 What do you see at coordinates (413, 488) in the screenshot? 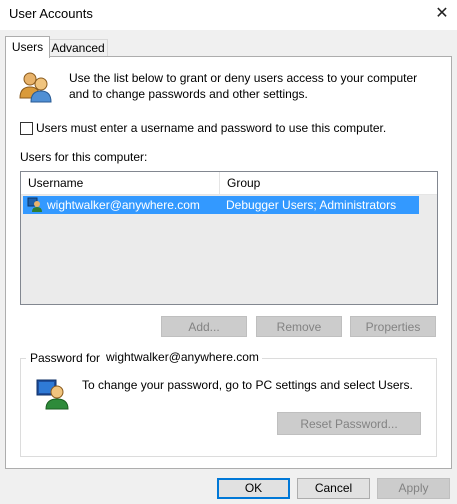
I see `apply-button: Apply` at bounding box center [413, 488].